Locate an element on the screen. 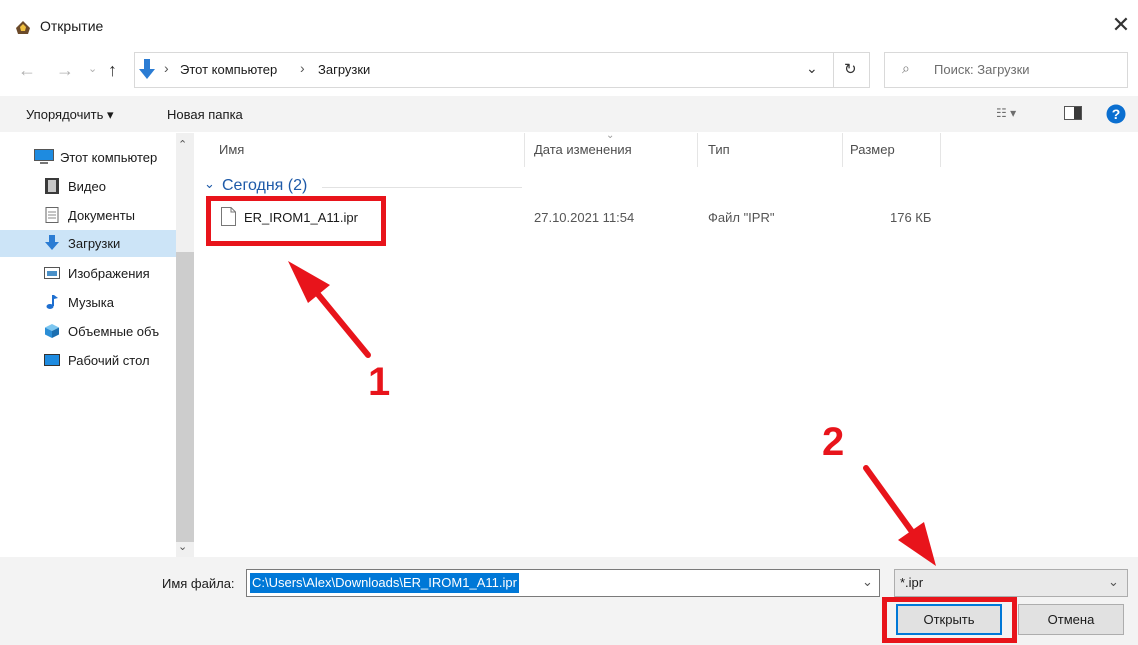 This screenshot has width=1138, height=645. sidebar-item-documents: Документы is located at coordinates (88, 215).